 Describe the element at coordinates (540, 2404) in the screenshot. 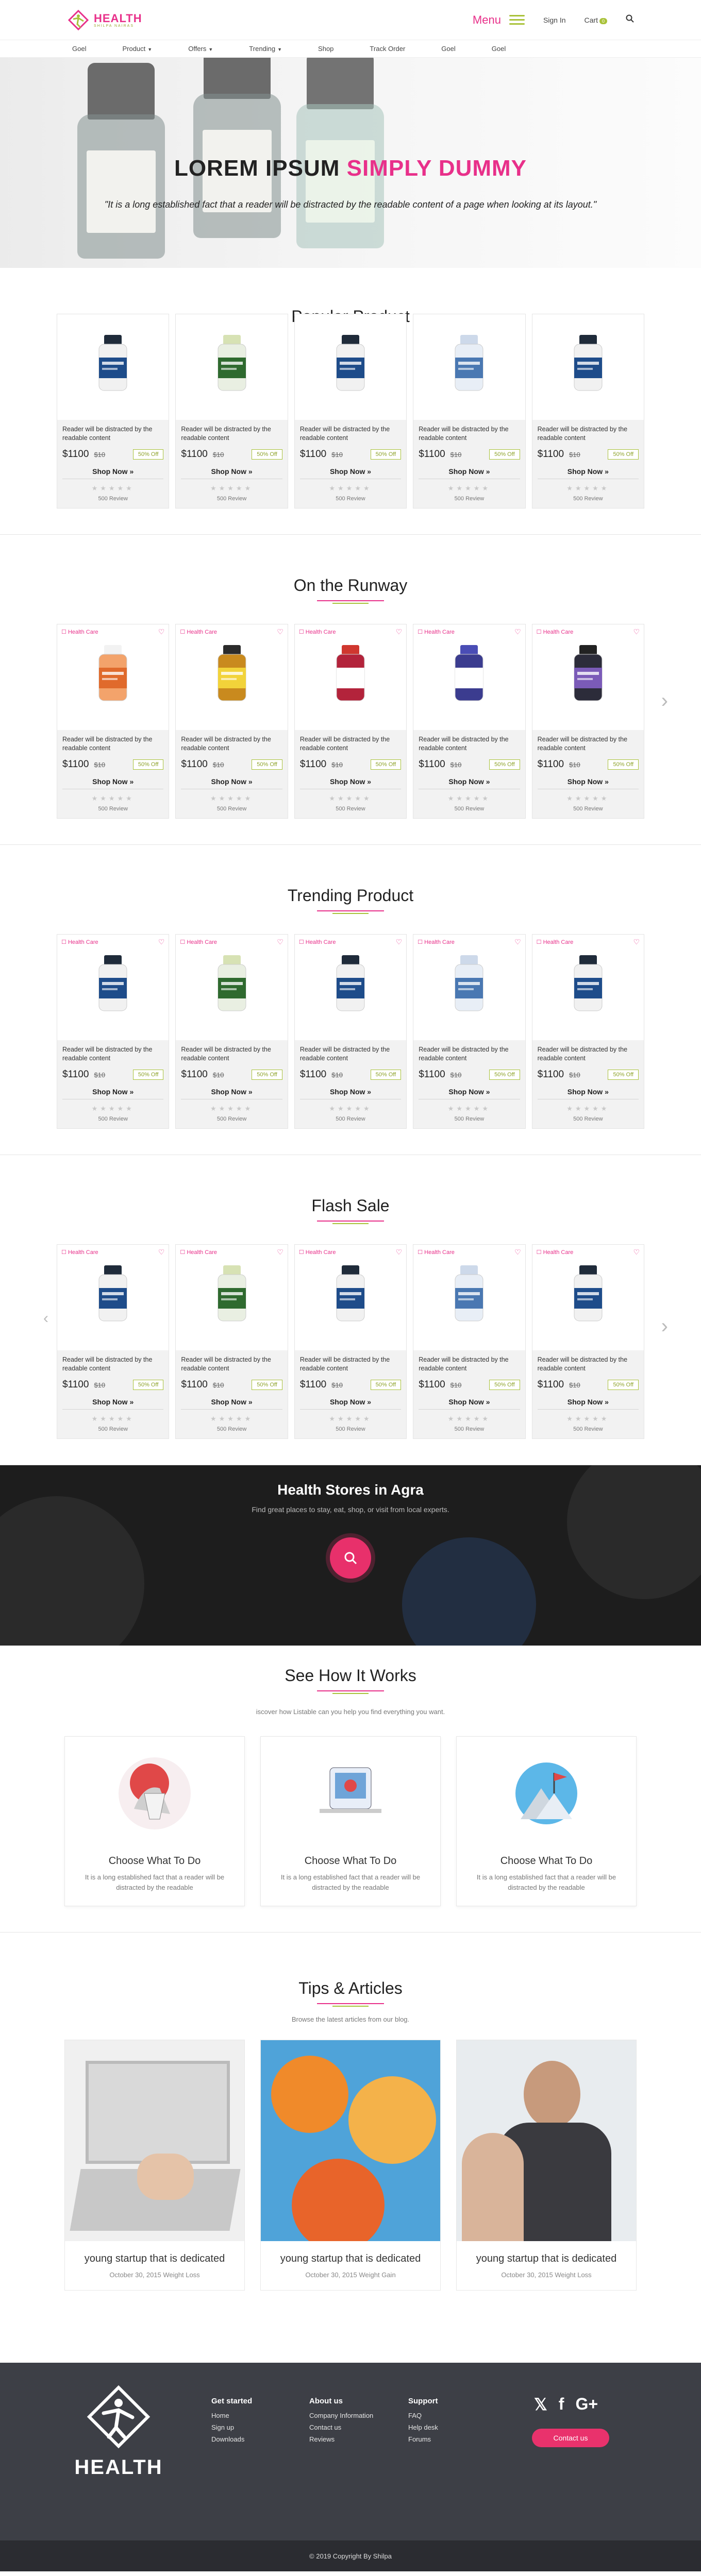

I see `twitter-icon: 𝕏` at that location.